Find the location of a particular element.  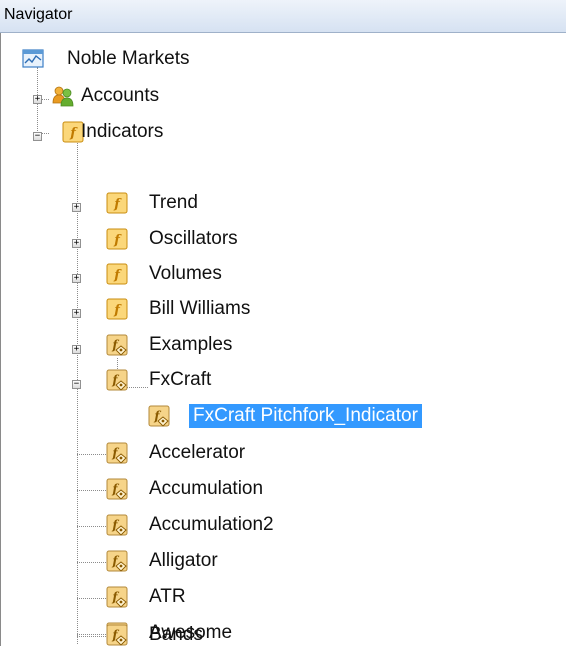

tree-node-accelerator: f Accelerator is located at coordinates (197, 456).